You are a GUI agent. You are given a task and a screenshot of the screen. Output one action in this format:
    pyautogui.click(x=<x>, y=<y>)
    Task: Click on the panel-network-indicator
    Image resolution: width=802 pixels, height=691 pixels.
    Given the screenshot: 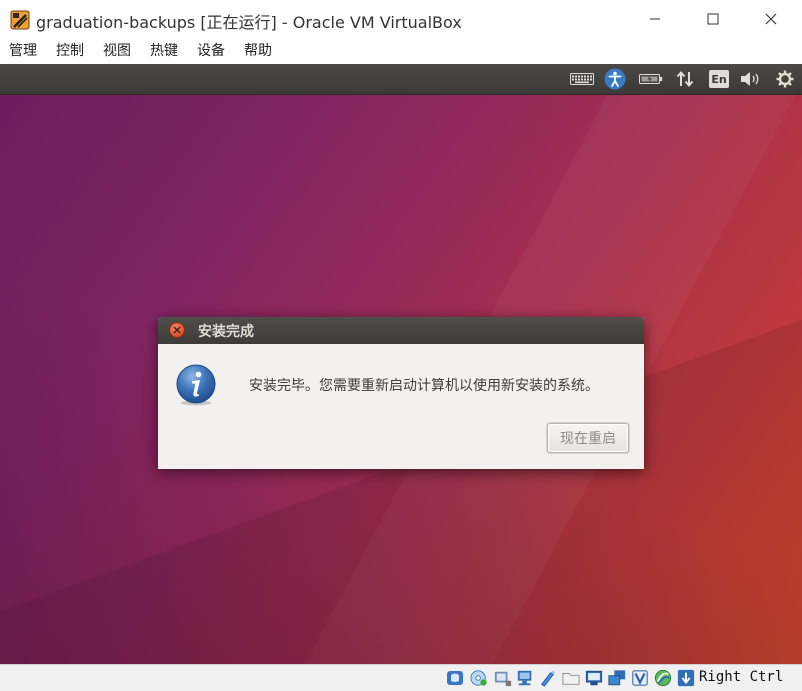 What is the action you would take?
    pyautogui.click(x=685, y=79)
    